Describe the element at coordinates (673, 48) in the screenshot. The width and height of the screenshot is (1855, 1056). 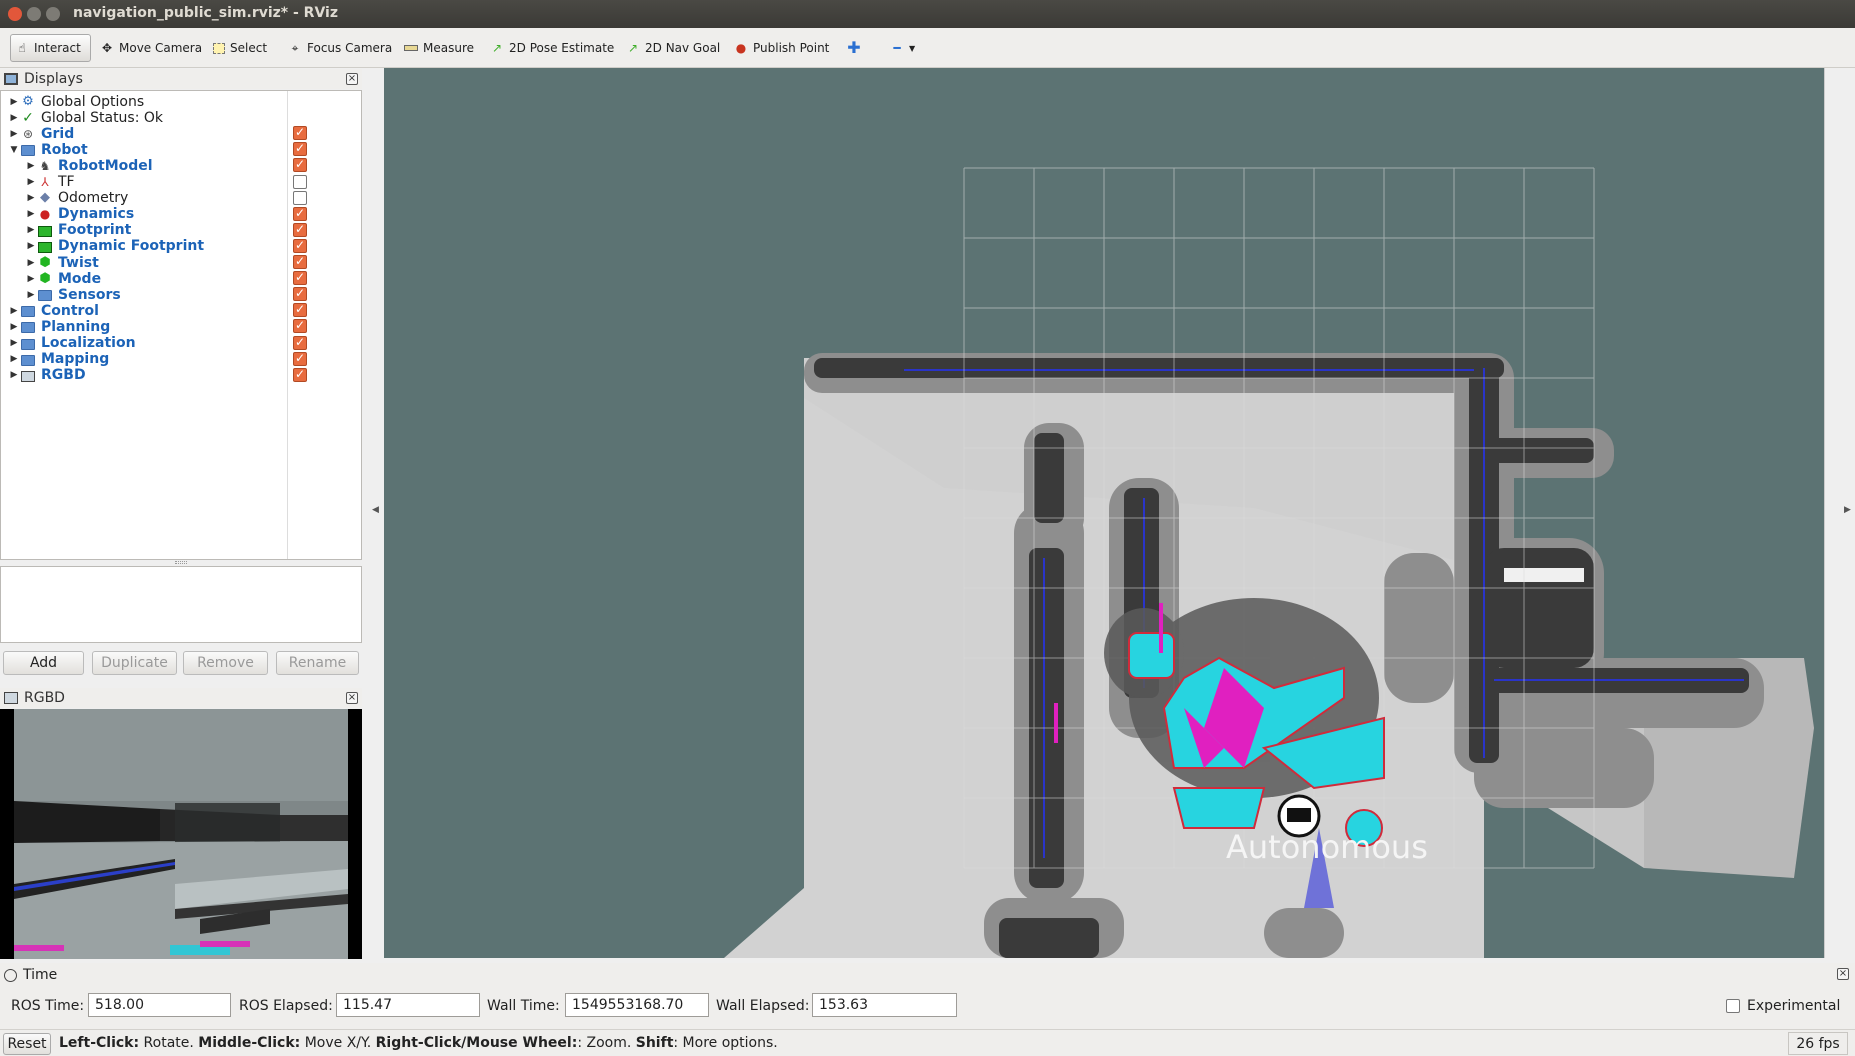
I see `tool-2d-nav-goal: ↗ 2D Nav Goal` at that location.